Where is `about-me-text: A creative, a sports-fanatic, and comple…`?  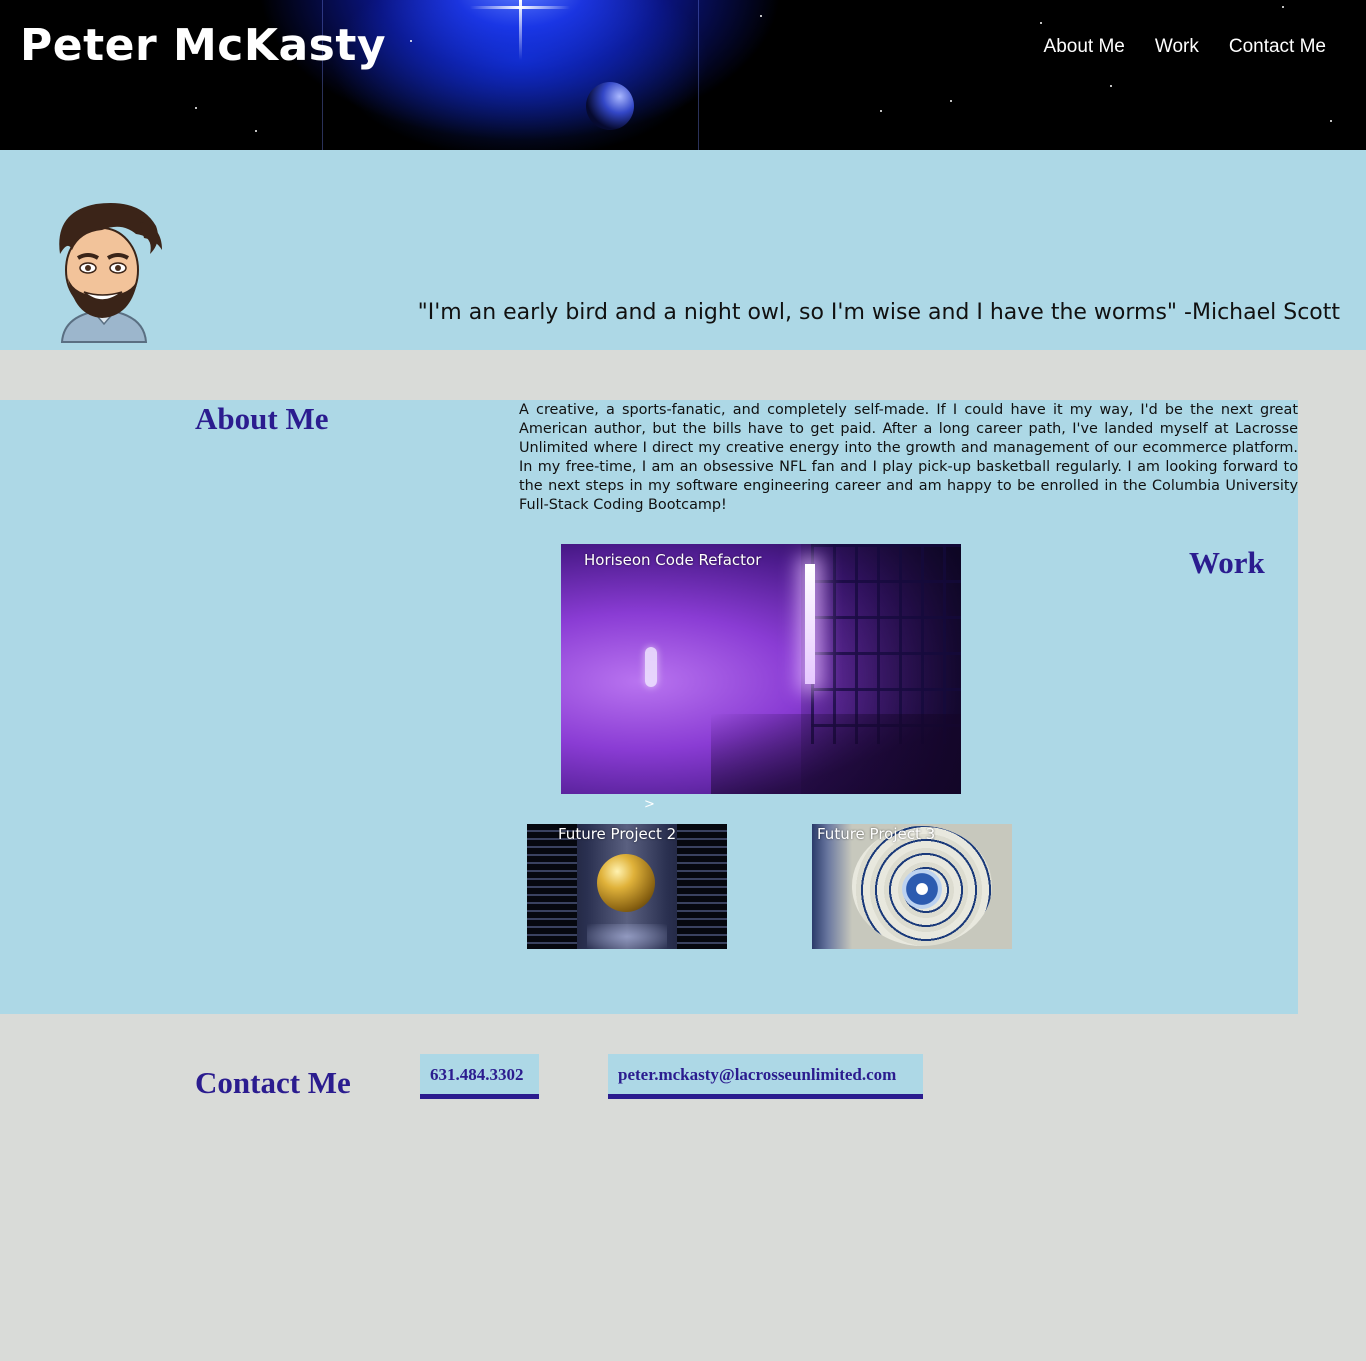
about-me-text: A creative, a sports-fanatic, and comple… is located at coordinates (908, 457).